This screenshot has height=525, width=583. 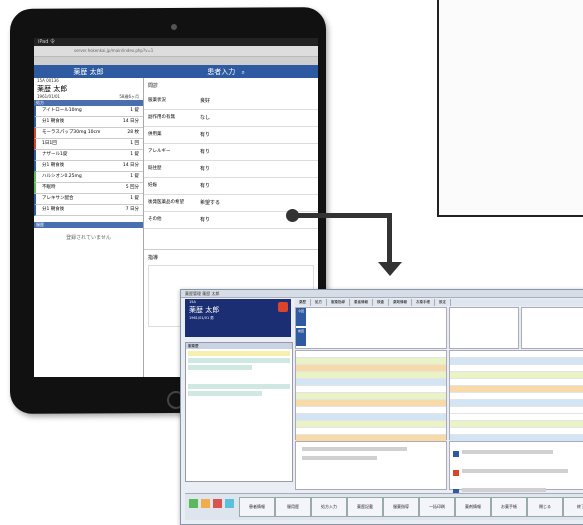 I want to click on notes-left, so click(x=371, y=465).